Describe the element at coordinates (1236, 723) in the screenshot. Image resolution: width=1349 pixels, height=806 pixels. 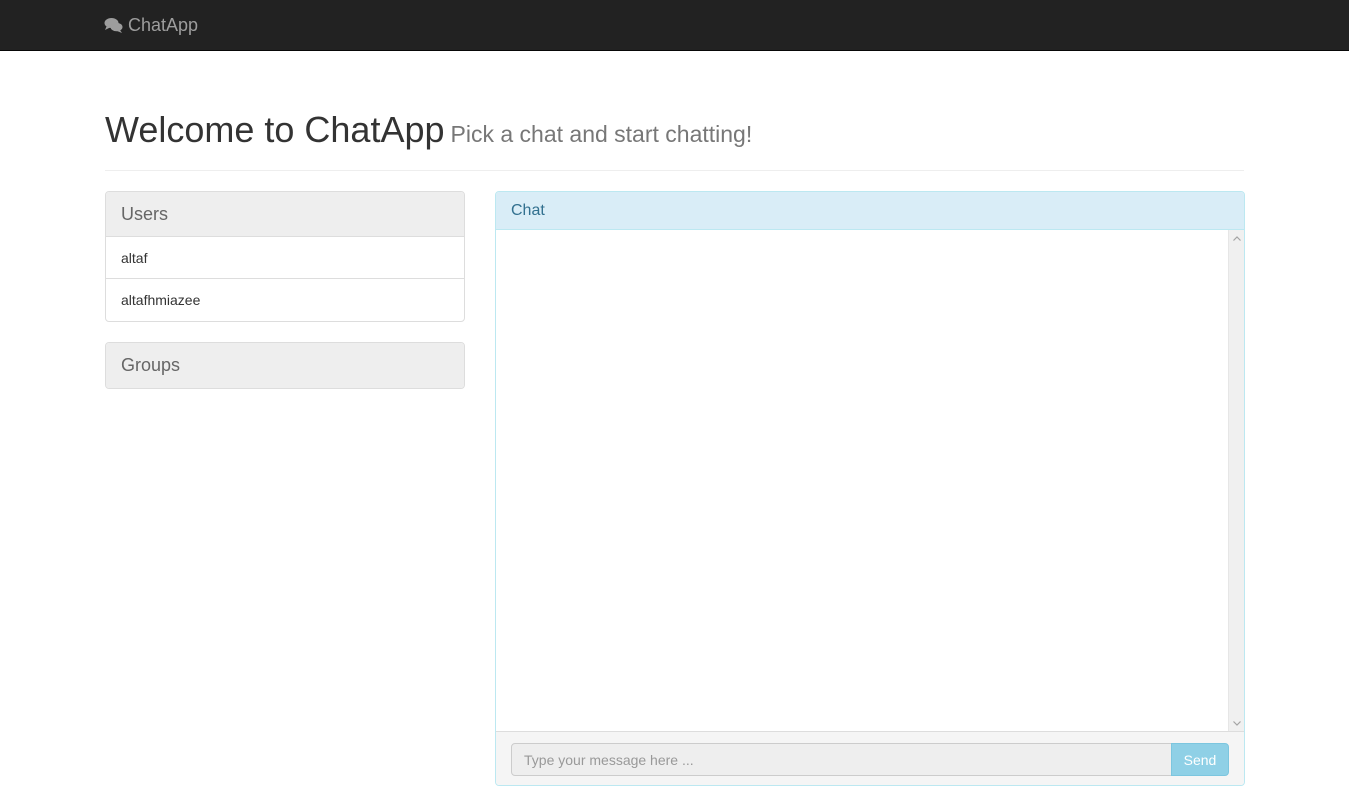
I see `scroll-down-arrow-icon` at that location.